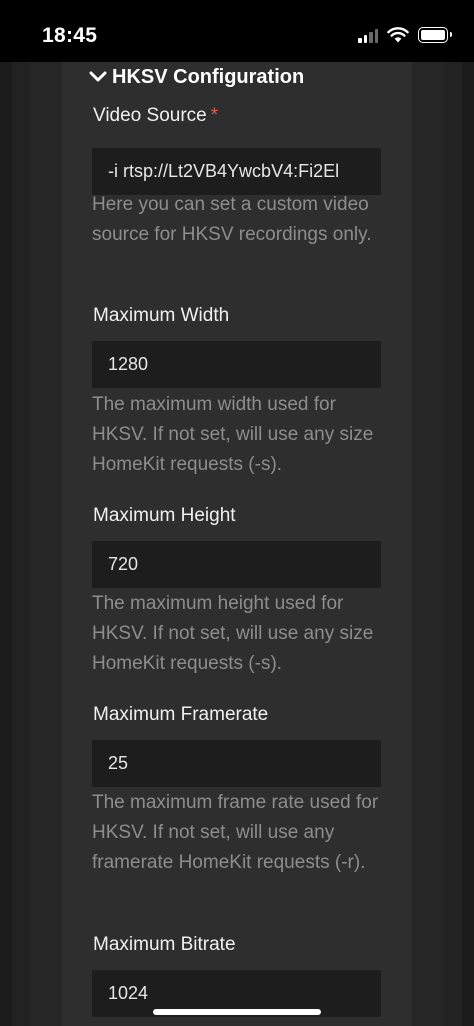  I want to click on chevron-down-icon, so click(98, 76).